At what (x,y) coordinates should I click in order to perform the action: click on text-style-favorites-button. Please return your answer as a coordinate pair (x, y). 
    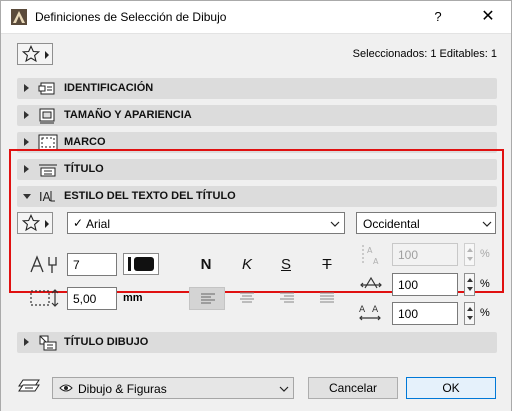
    Looking at the image, I should click on (35, 223).